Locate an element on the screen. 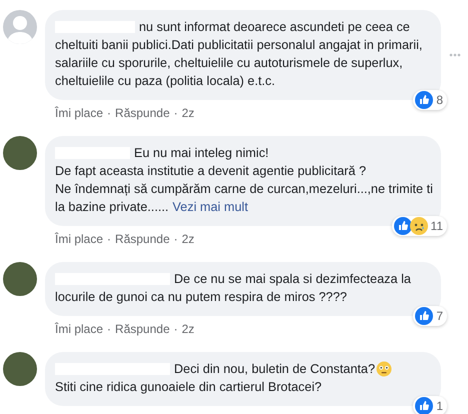  comment-text: Ne îndemnați să cumpărăm carne de curcan,mezeluri...,ne trimite ti is located at coordinates (244, 189).